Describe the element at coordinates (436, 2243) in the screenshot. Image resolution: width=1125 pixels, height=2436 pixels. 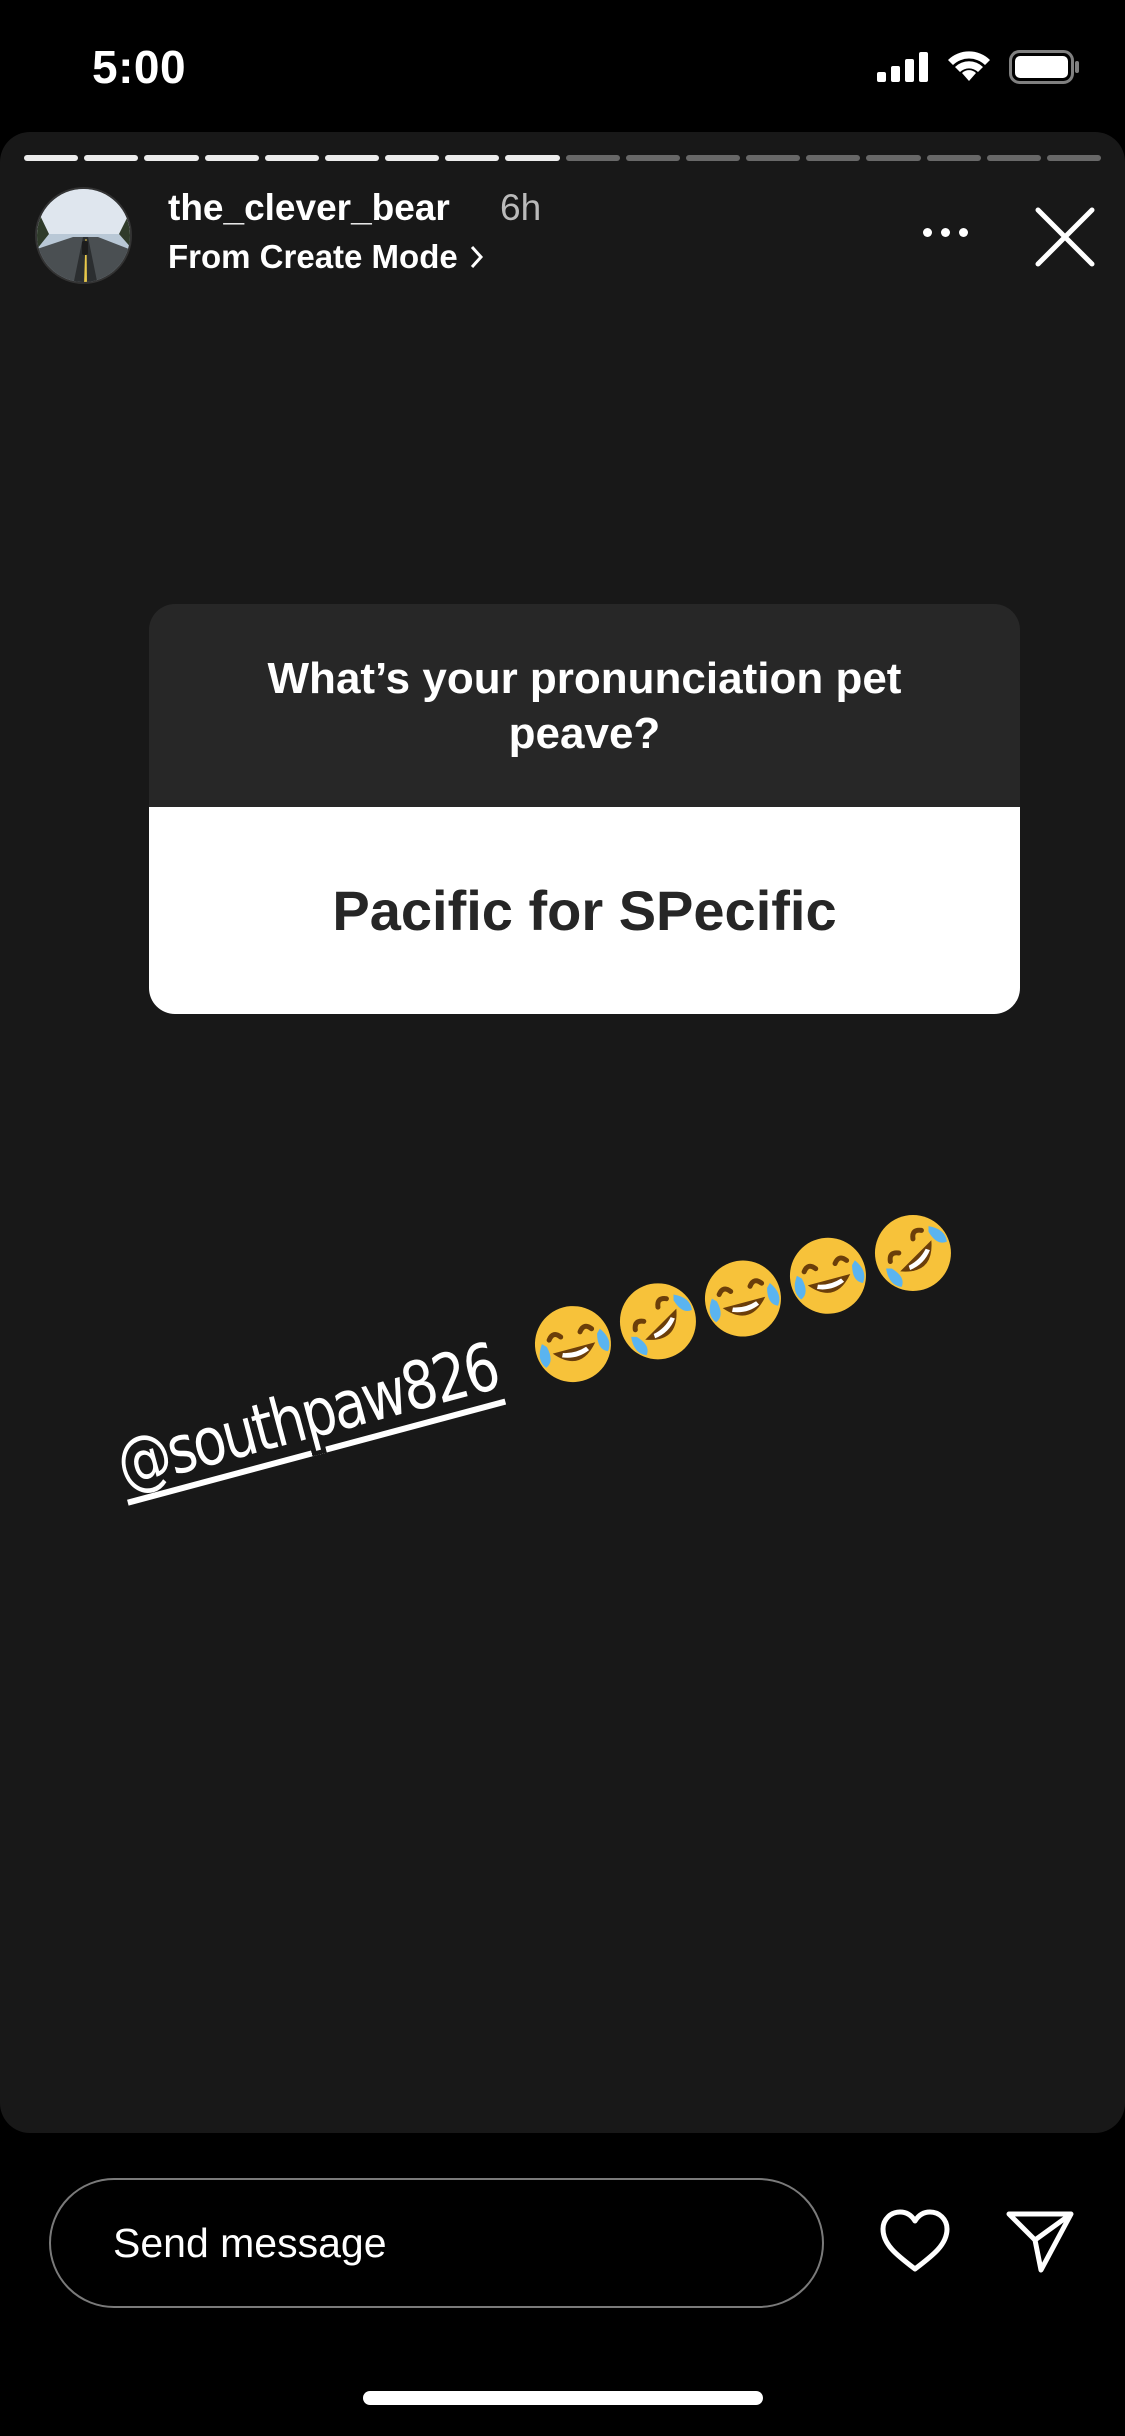
I see `send-message-input: Send message` at that location.